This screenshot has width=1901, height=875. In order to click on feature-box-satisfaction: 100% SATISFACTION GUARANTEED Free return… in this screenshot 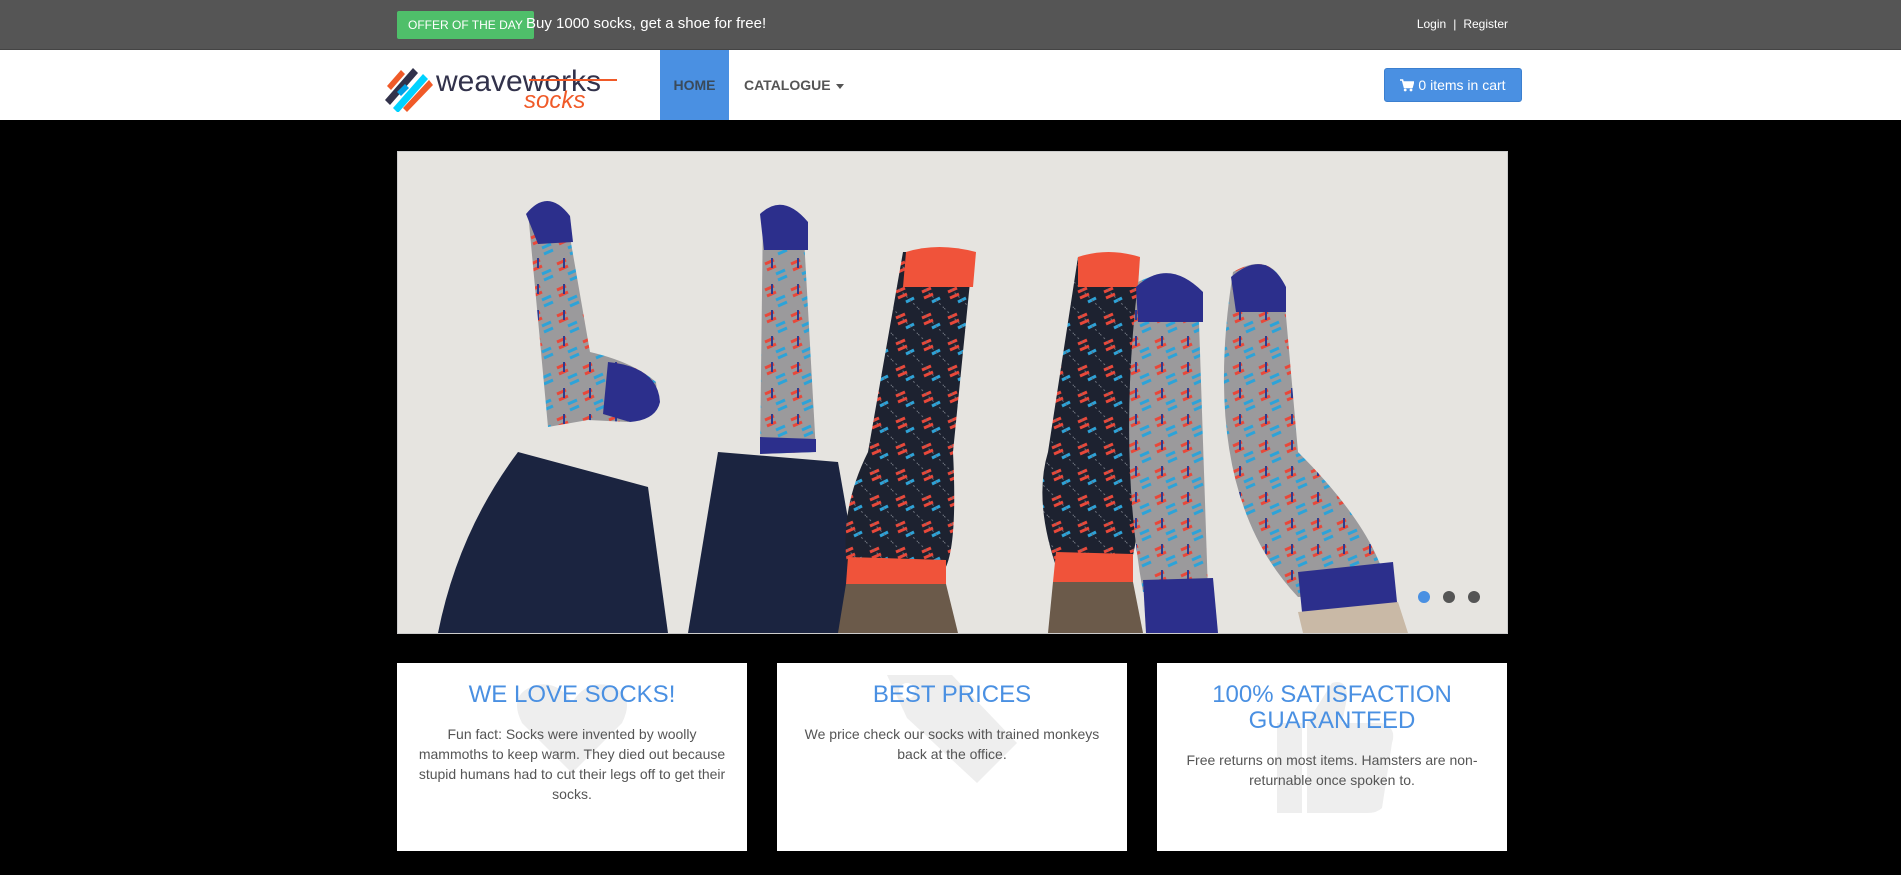, I will do `click(1332, 757)`.